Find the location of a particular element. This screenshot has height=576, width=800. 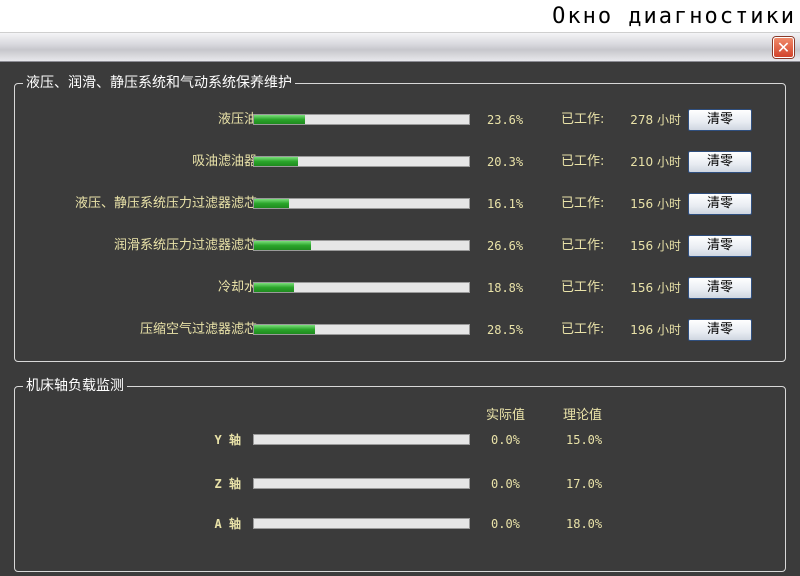

item-label: 润滑系统压力过滤器滤芯 is located at coordinates (185, 245).